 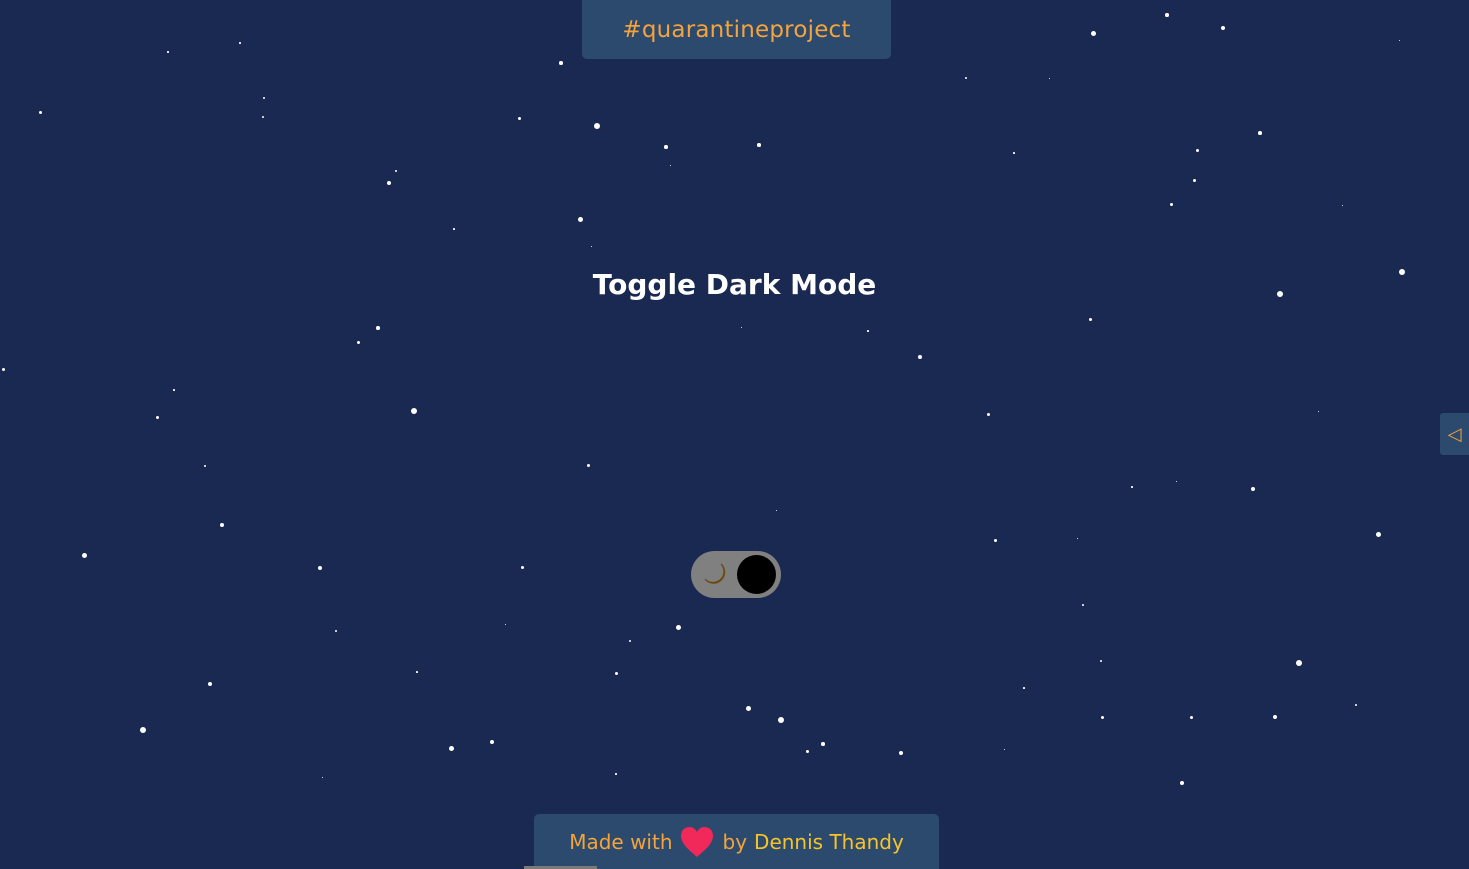 I want to click on footer-prefix: Made with, so click(x=621, y=841).